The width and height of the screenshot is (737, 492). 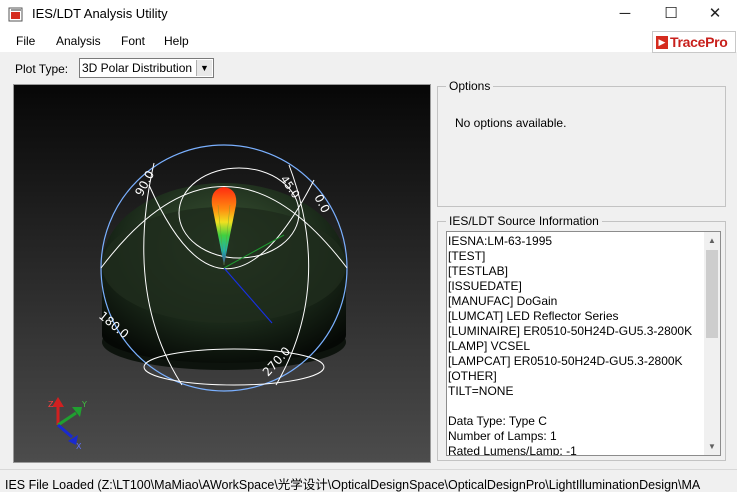 What do you see at coordinates (368, 41) in the screenshot?
I see `menu-bar: File Analysis Font Help` at bounding box center [368, 41].